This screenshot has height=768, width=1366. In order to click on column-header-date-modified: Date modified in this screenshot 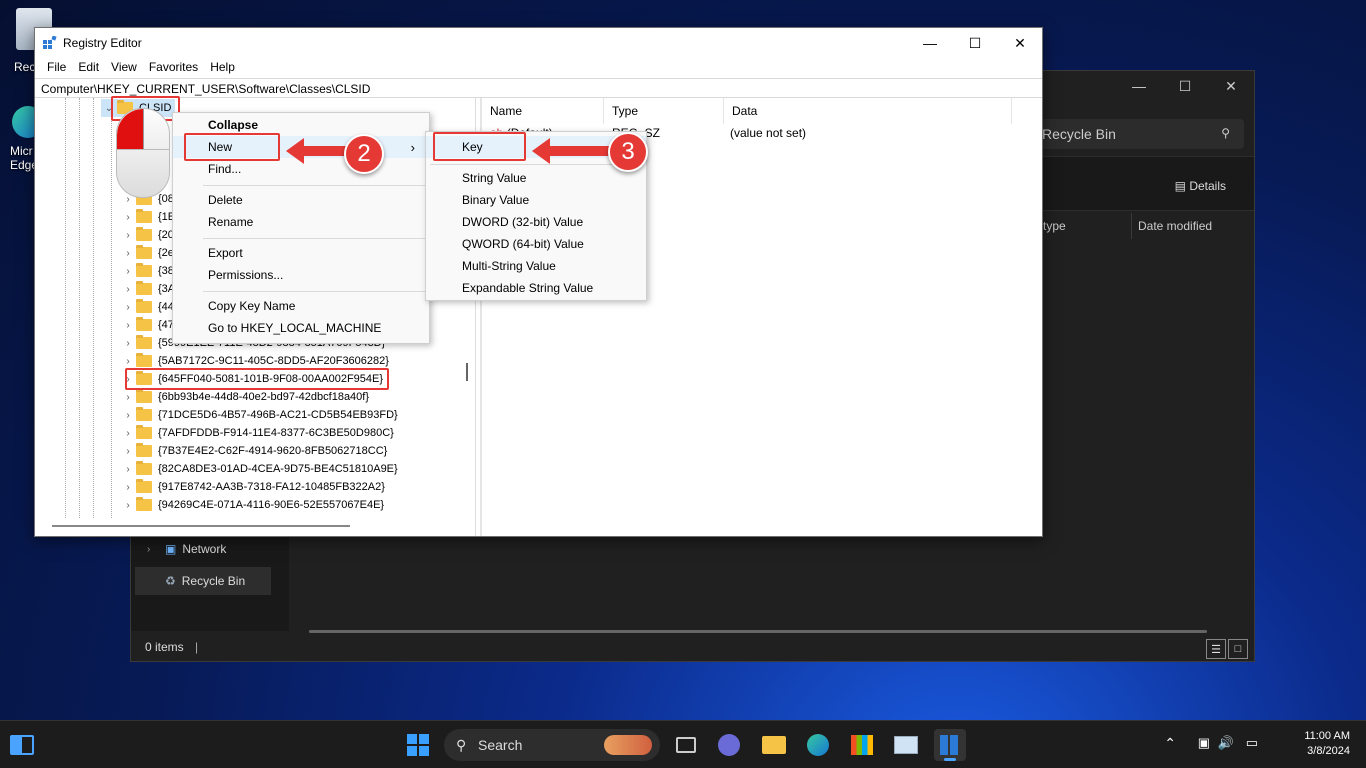, I will do `click(1174, 226)`.